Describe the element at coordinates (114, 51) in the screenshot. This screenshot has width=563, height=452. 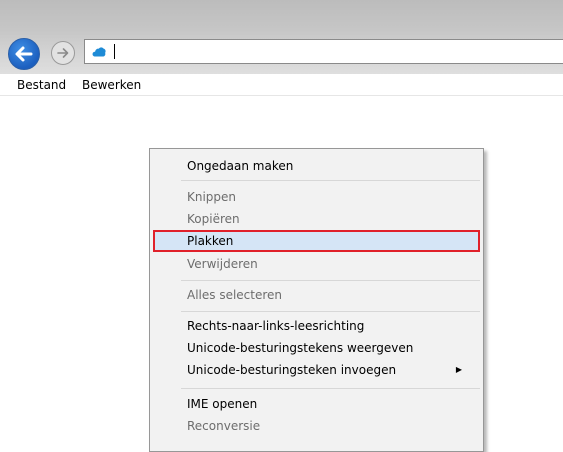
I see `text-caret` at that location.